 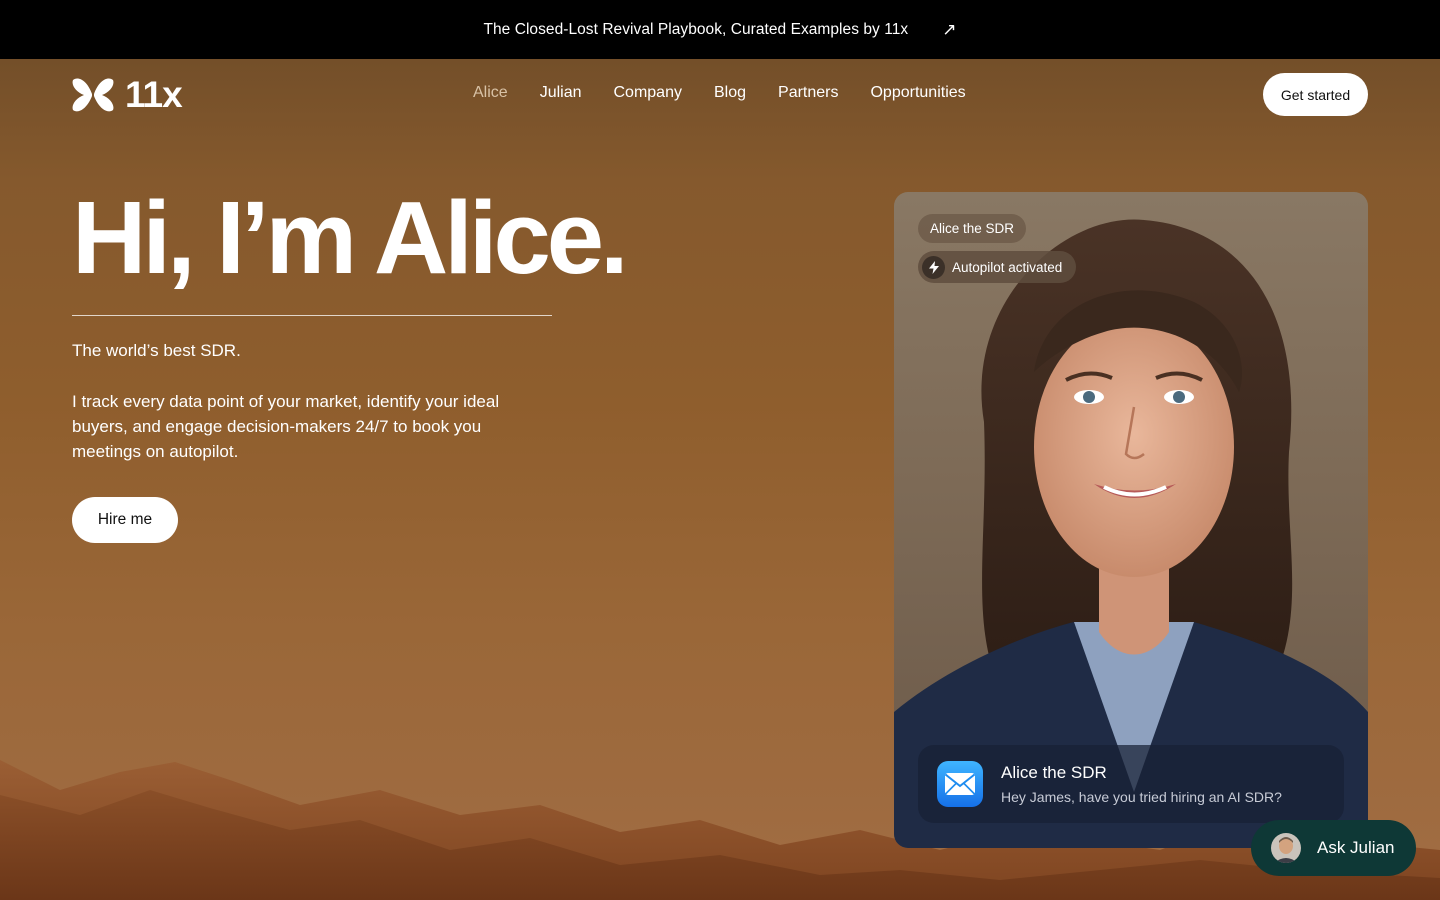 I want to click on external-arrow-icon: ↗, so click(x=949, y=30).